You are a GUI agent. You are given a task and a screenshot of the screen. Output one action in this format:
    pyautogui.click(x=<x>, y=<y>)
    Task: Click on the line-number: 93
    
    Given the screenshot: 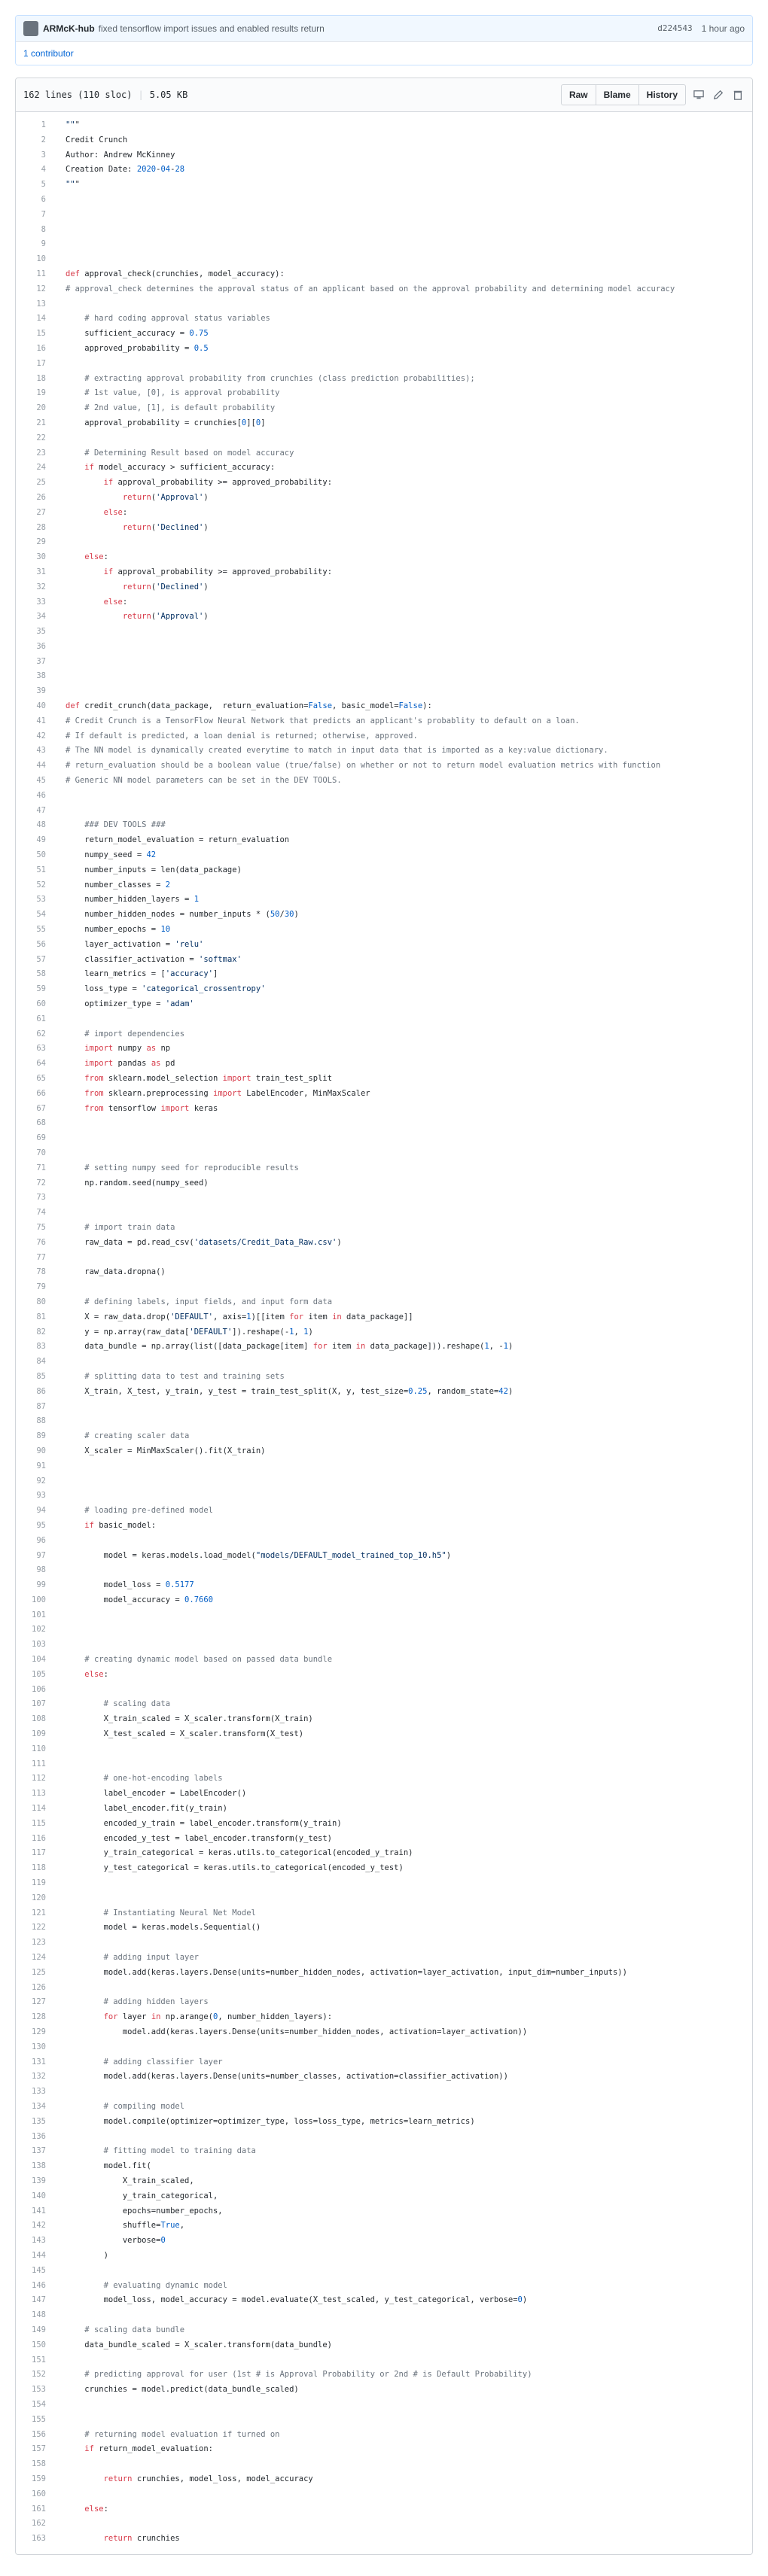 What is the action you would take?
    pyautogui.click(x=35, y=1496)
    